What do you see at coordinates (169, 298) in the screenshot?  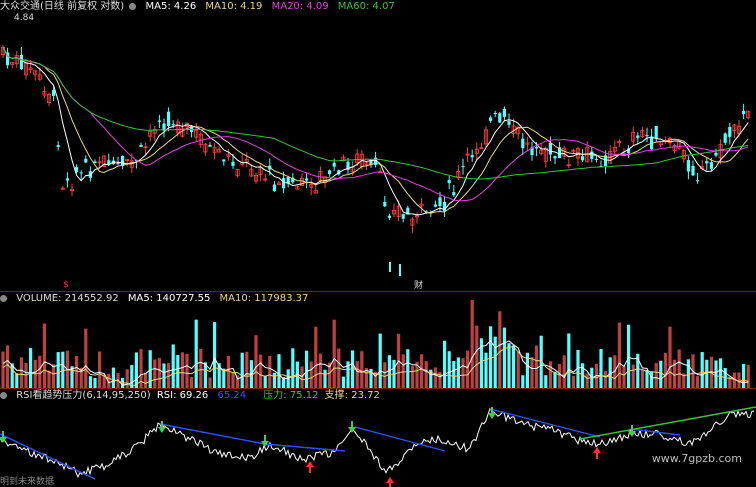 I see `volume-ma5-readout: MA5: 140727.55` at bounding box center [169, 298].